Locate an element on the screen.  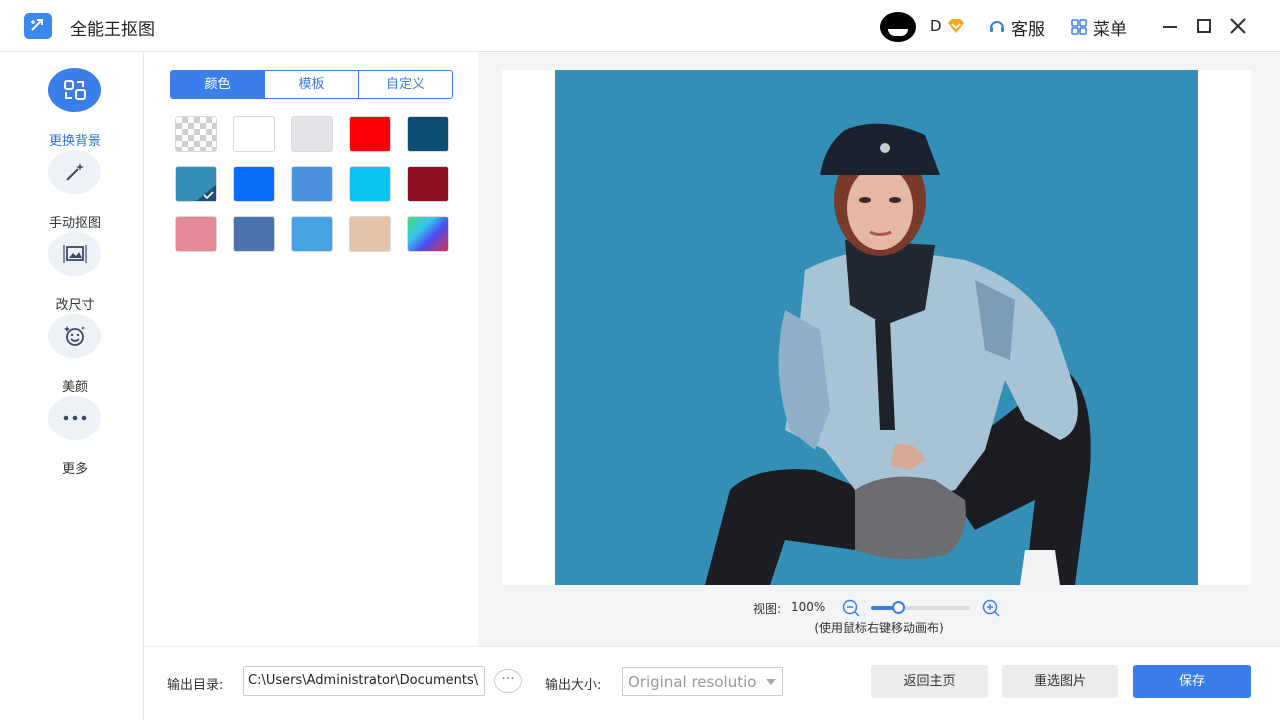
zoom-control: 视图: 100% is located at coordinates (883, 608).